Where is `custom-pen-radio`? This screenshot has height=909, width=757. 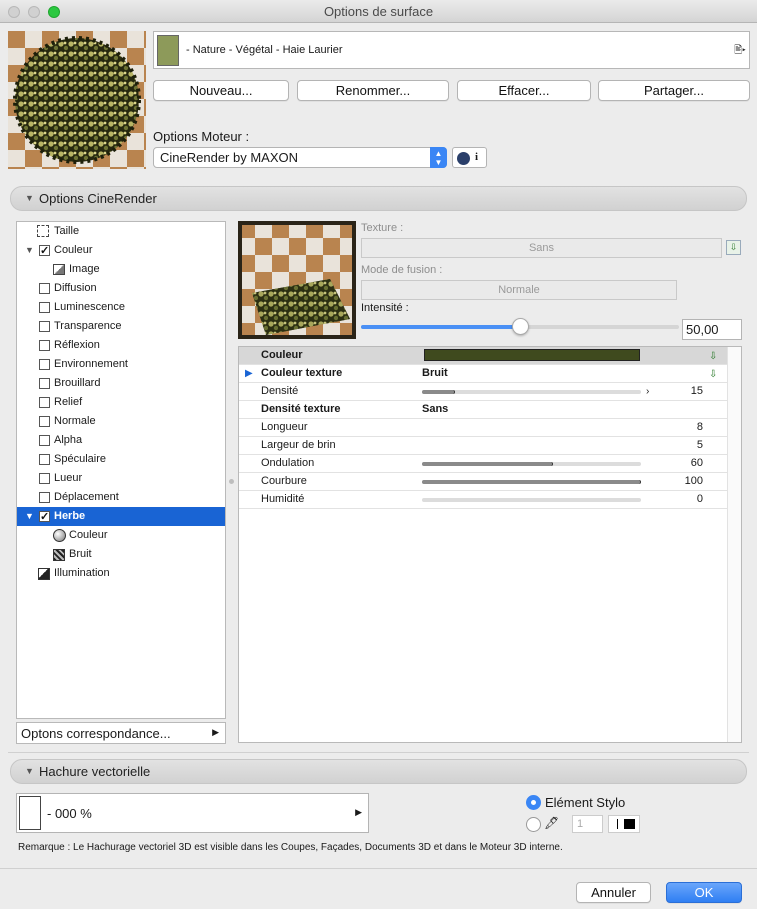
custom-pen-radio is located at coordinates (533, 824).